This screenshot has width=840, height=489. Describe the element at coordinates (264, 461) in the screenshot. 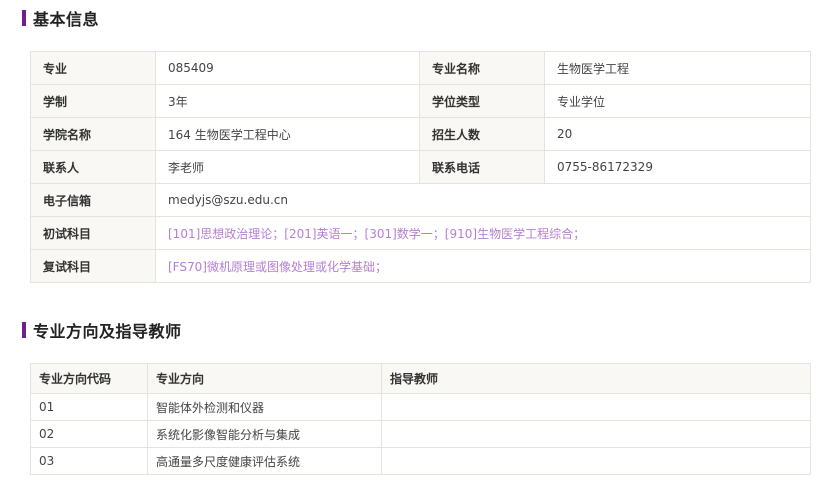

I see `direction-name: 高通量多尺度健康评估系统` at that location.